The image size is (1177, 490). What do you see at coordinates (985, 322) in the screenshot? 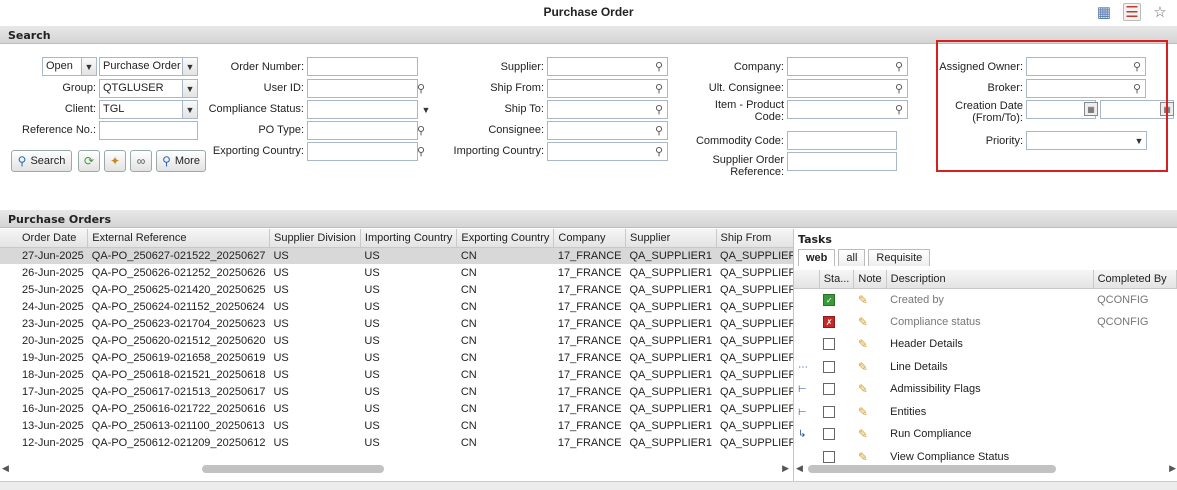
I see `task-row: ✗ ✎ Compliance status QCONFIG` at bounding box center [985, 322].